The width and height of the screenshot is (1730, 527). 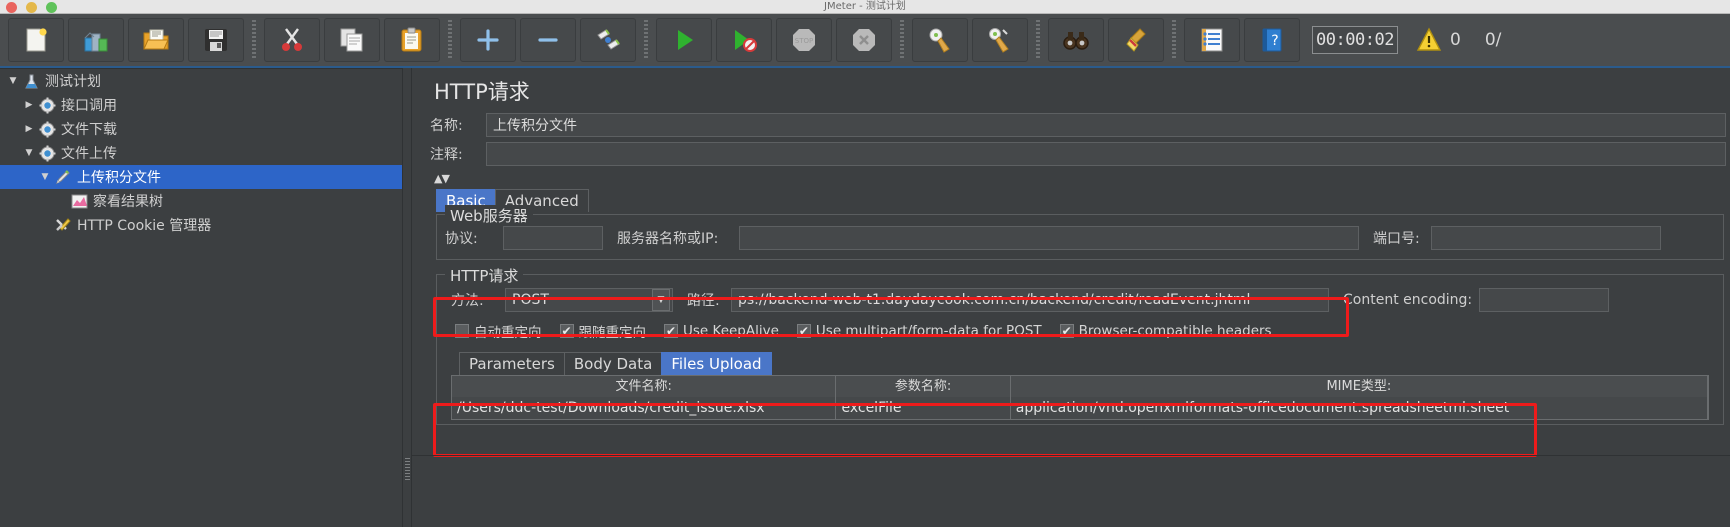 I want to click on expand-all-button, so click(x=488, y=40).